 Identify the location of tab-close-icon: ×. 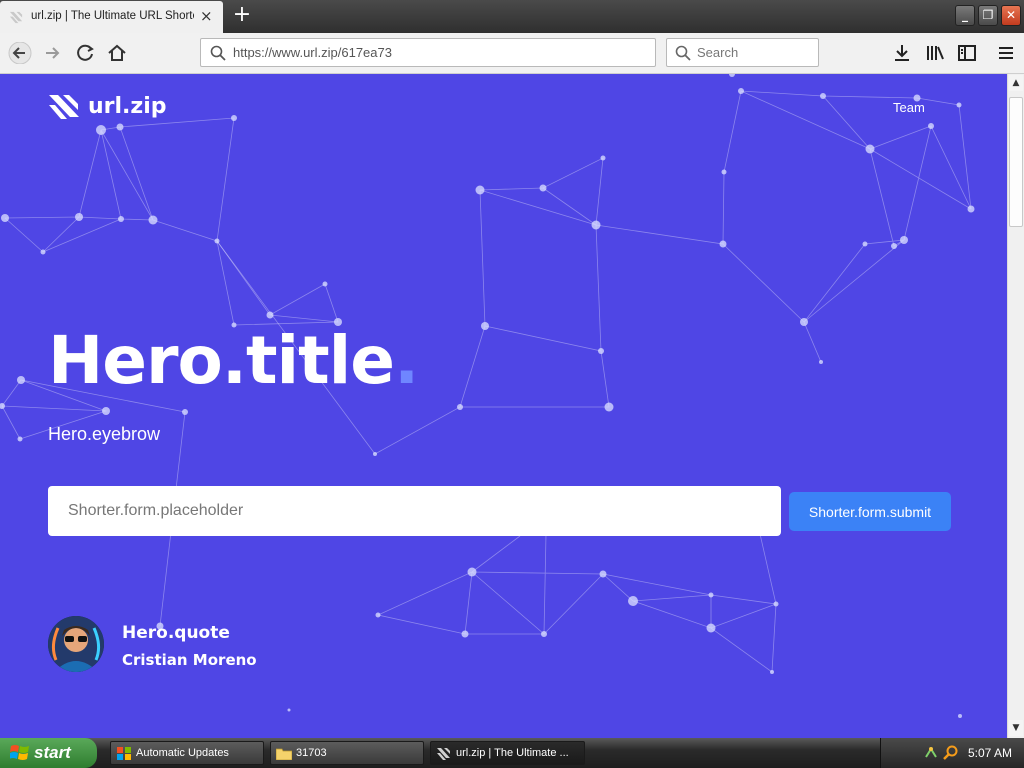
(206, 16).